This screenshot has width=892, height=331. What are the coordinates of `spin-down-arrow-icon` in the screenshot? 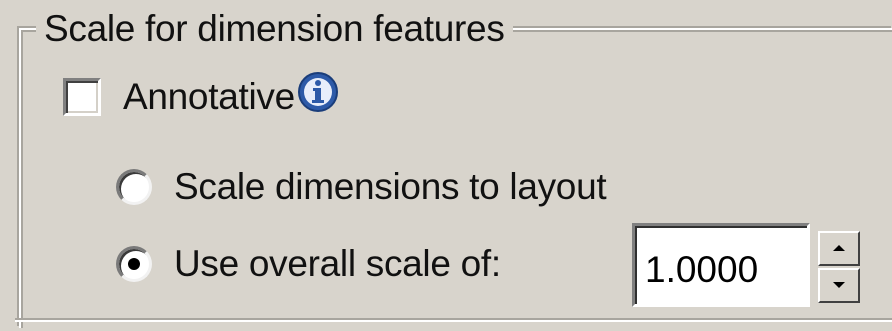 It's located at (839, 285).